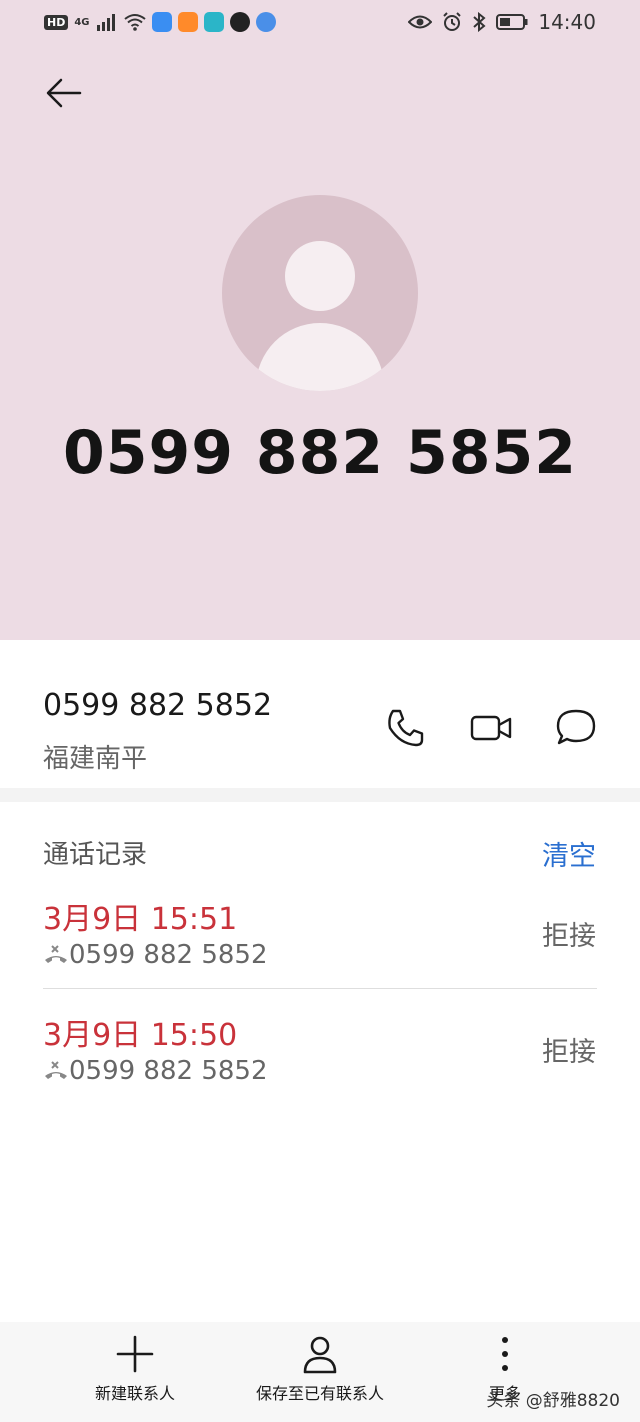  I want to click on video-camera-icon, so click(491, 728).